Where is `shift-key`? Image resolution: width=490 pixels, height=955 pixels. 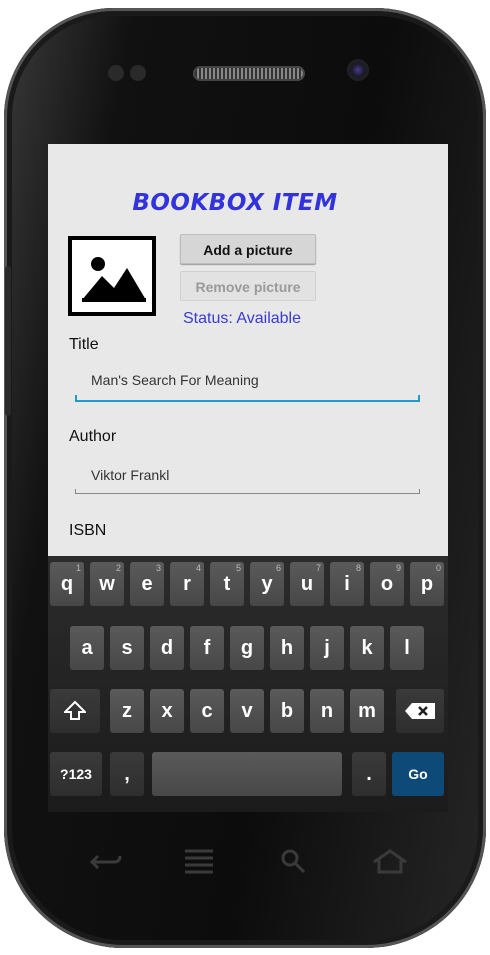
shift-key is located at coordinates (75, 711).